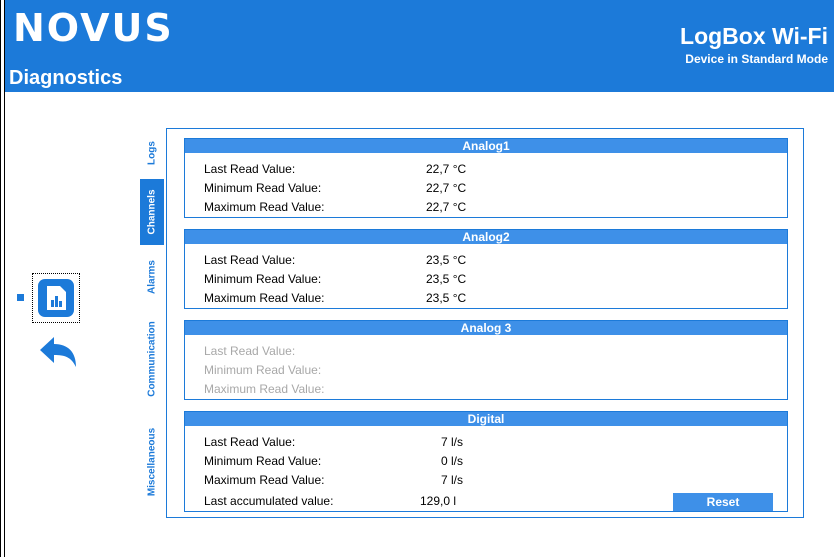  What do you see at coordinates (486, 279) in the screenshot?
I see `min-read-row: Minimum Read Value: 23,5 °C` at bounding box center [486, 279].